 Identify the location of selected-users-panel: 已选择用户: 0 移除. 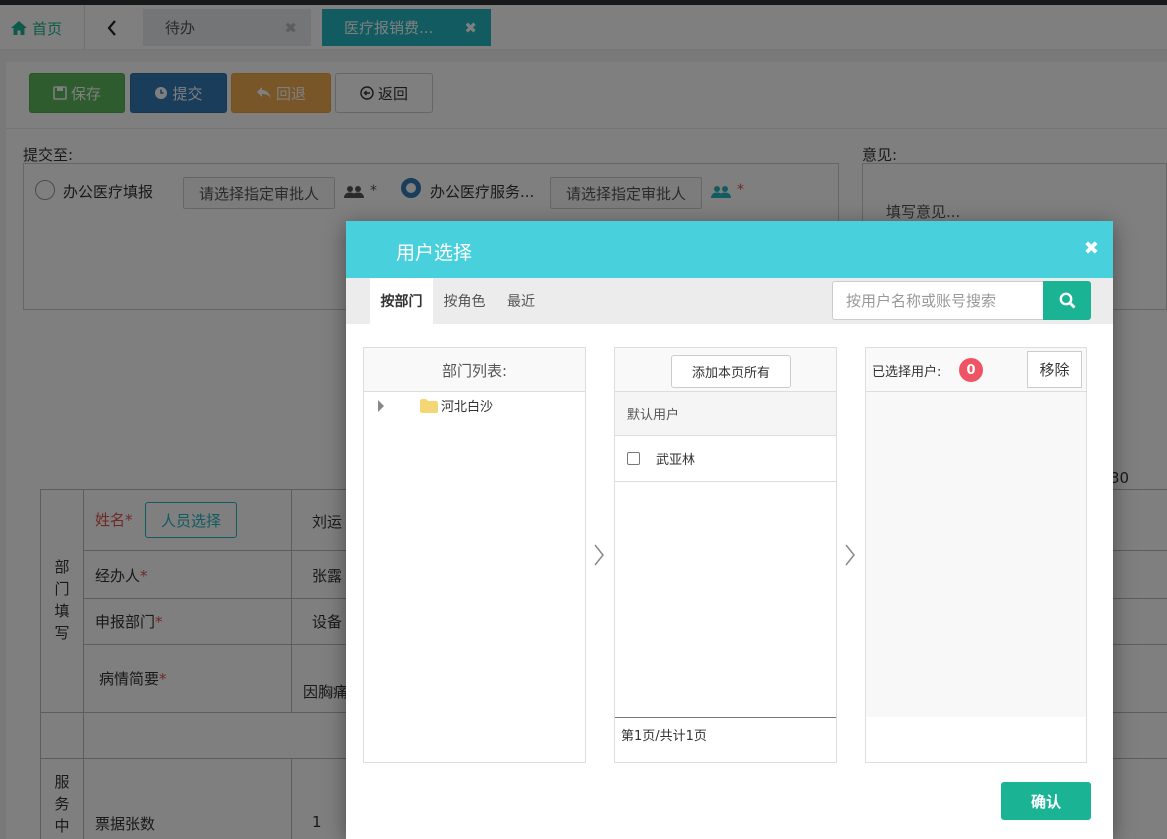
(976, 555).